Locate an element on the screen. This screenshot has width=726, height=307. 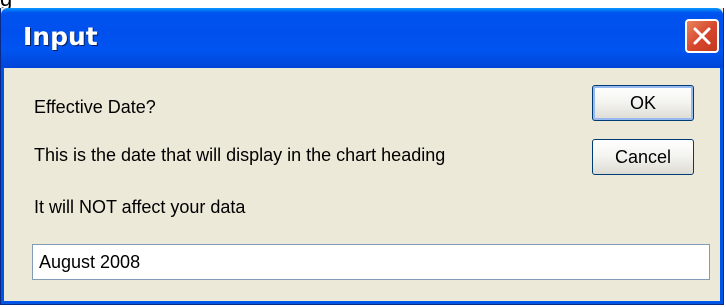
prompt-line-1: Effective Date? is located at coordinates (95, 107).